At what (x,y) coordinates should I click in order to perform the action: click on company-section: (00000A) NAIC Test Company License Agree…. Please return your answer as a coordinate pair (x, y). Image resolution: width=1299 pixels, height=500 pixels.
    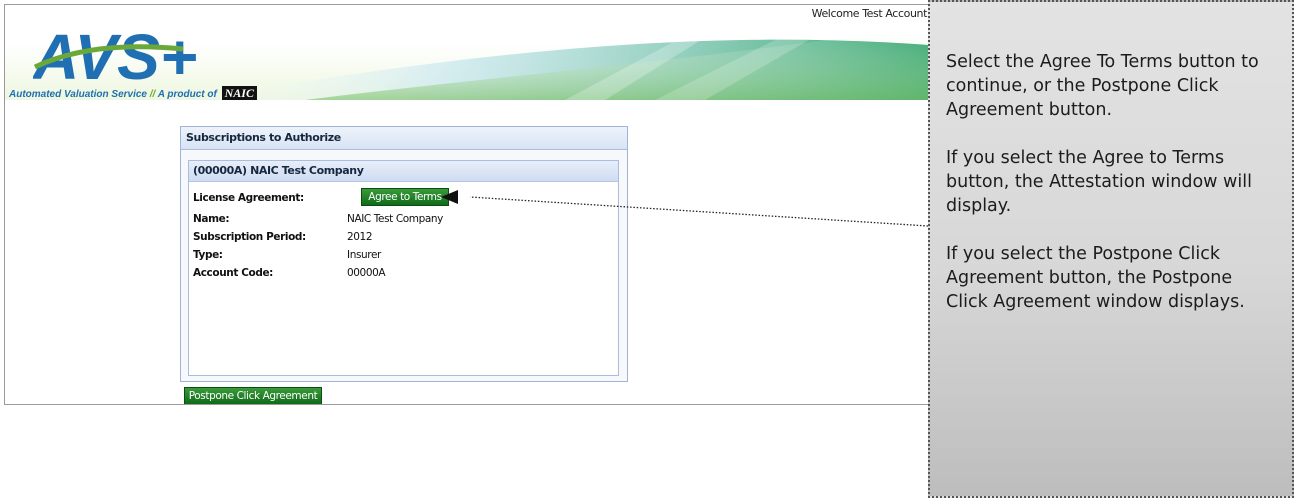
    Looking at the image, I should click on (403, 268).